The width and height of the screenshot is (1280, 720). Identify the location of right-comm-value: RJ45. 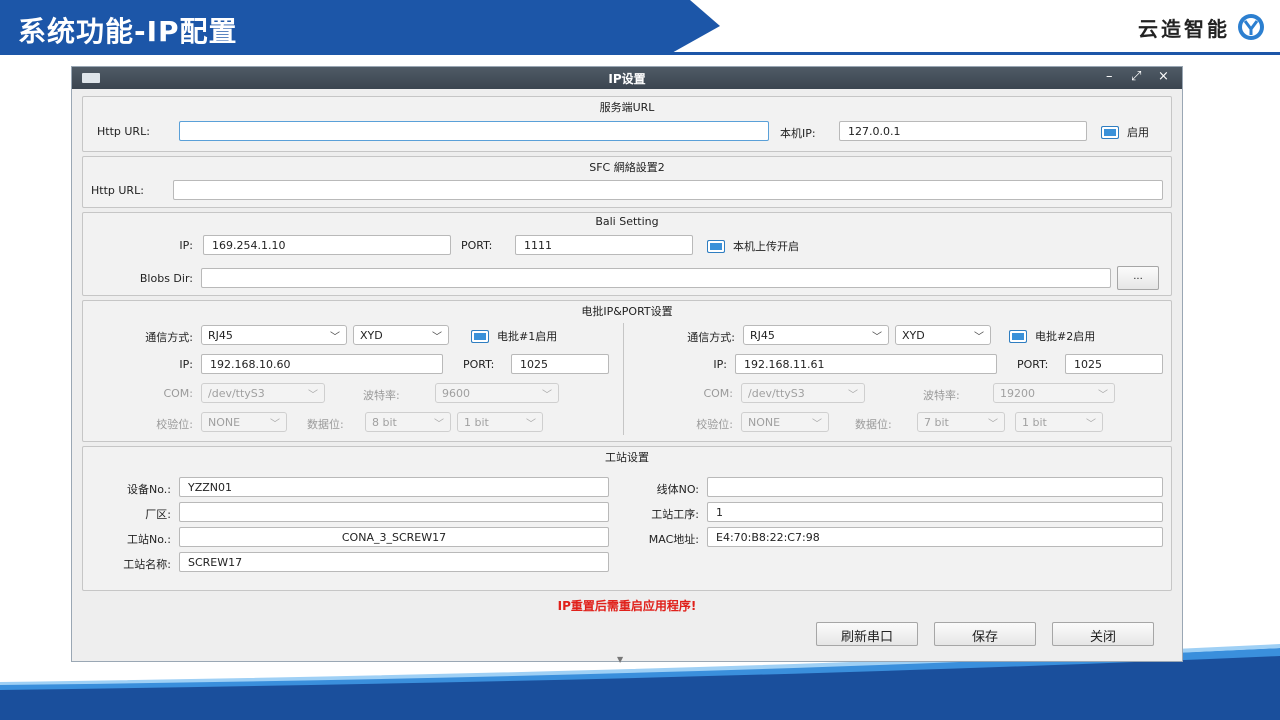
(762, 335).